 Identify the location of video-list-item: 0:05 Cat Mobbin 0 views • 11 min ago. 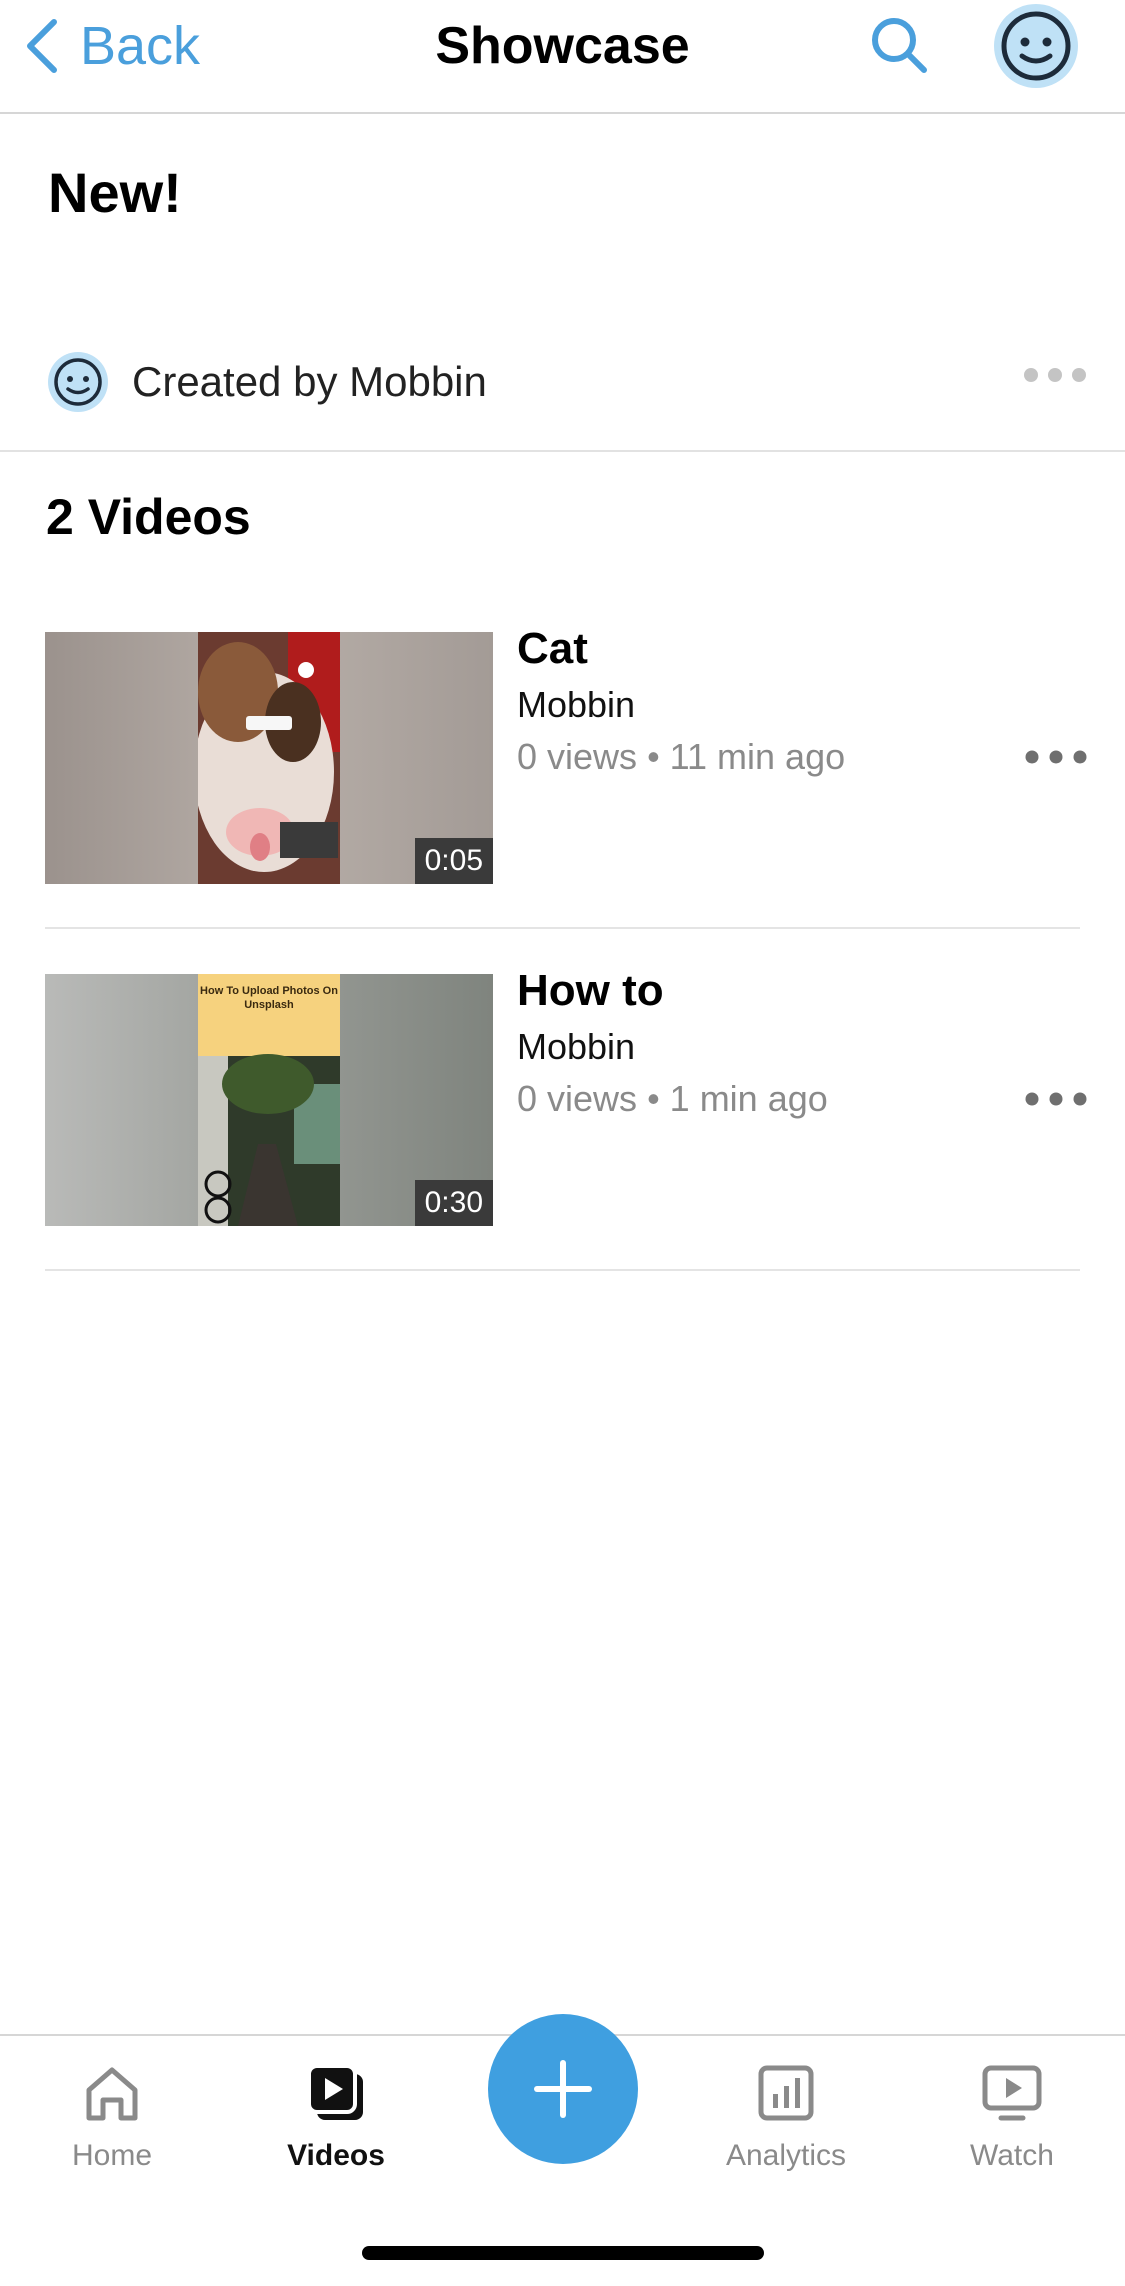
(585, 754).